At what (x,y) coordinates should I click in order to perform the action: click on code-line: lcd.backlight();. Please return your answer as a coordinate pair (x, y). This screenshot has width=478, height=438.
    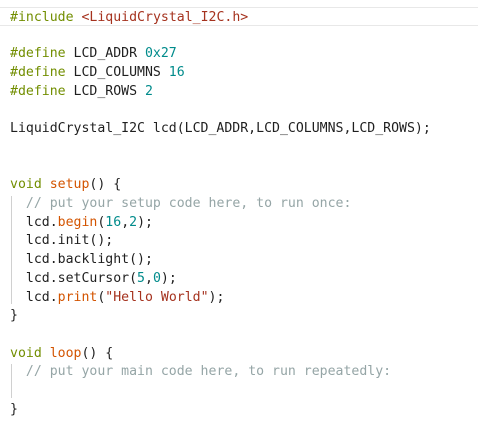
    Looking at the image, I should click on (81, 259).